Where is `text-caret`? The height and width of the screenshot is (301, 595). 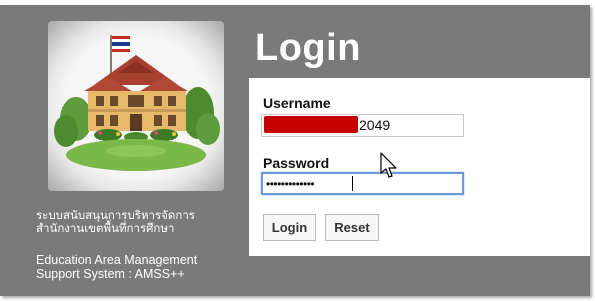
text-caret is located at coordinates (352, 183).